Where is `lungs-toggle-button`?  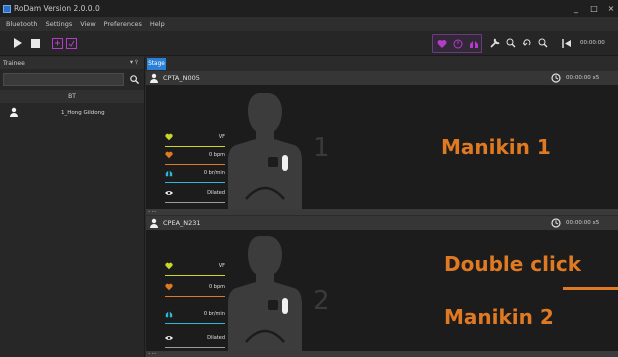 lungs-toggle-button is located at coordinates (474, 44).